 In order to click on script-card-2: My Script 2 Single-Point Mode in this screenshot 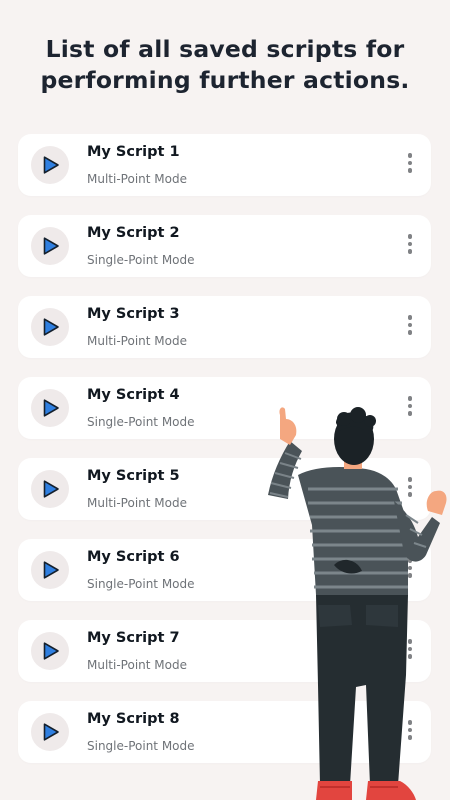, I will do `click(224, 246)`.